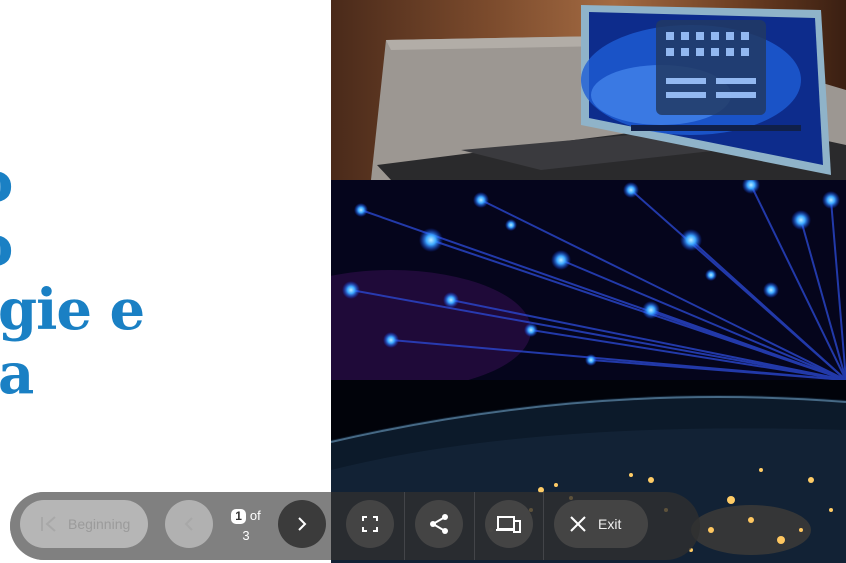  What do you see at coordinates (17, 374) in the screenshot?
I see `title-line: a` at bounding box center [17, 374].